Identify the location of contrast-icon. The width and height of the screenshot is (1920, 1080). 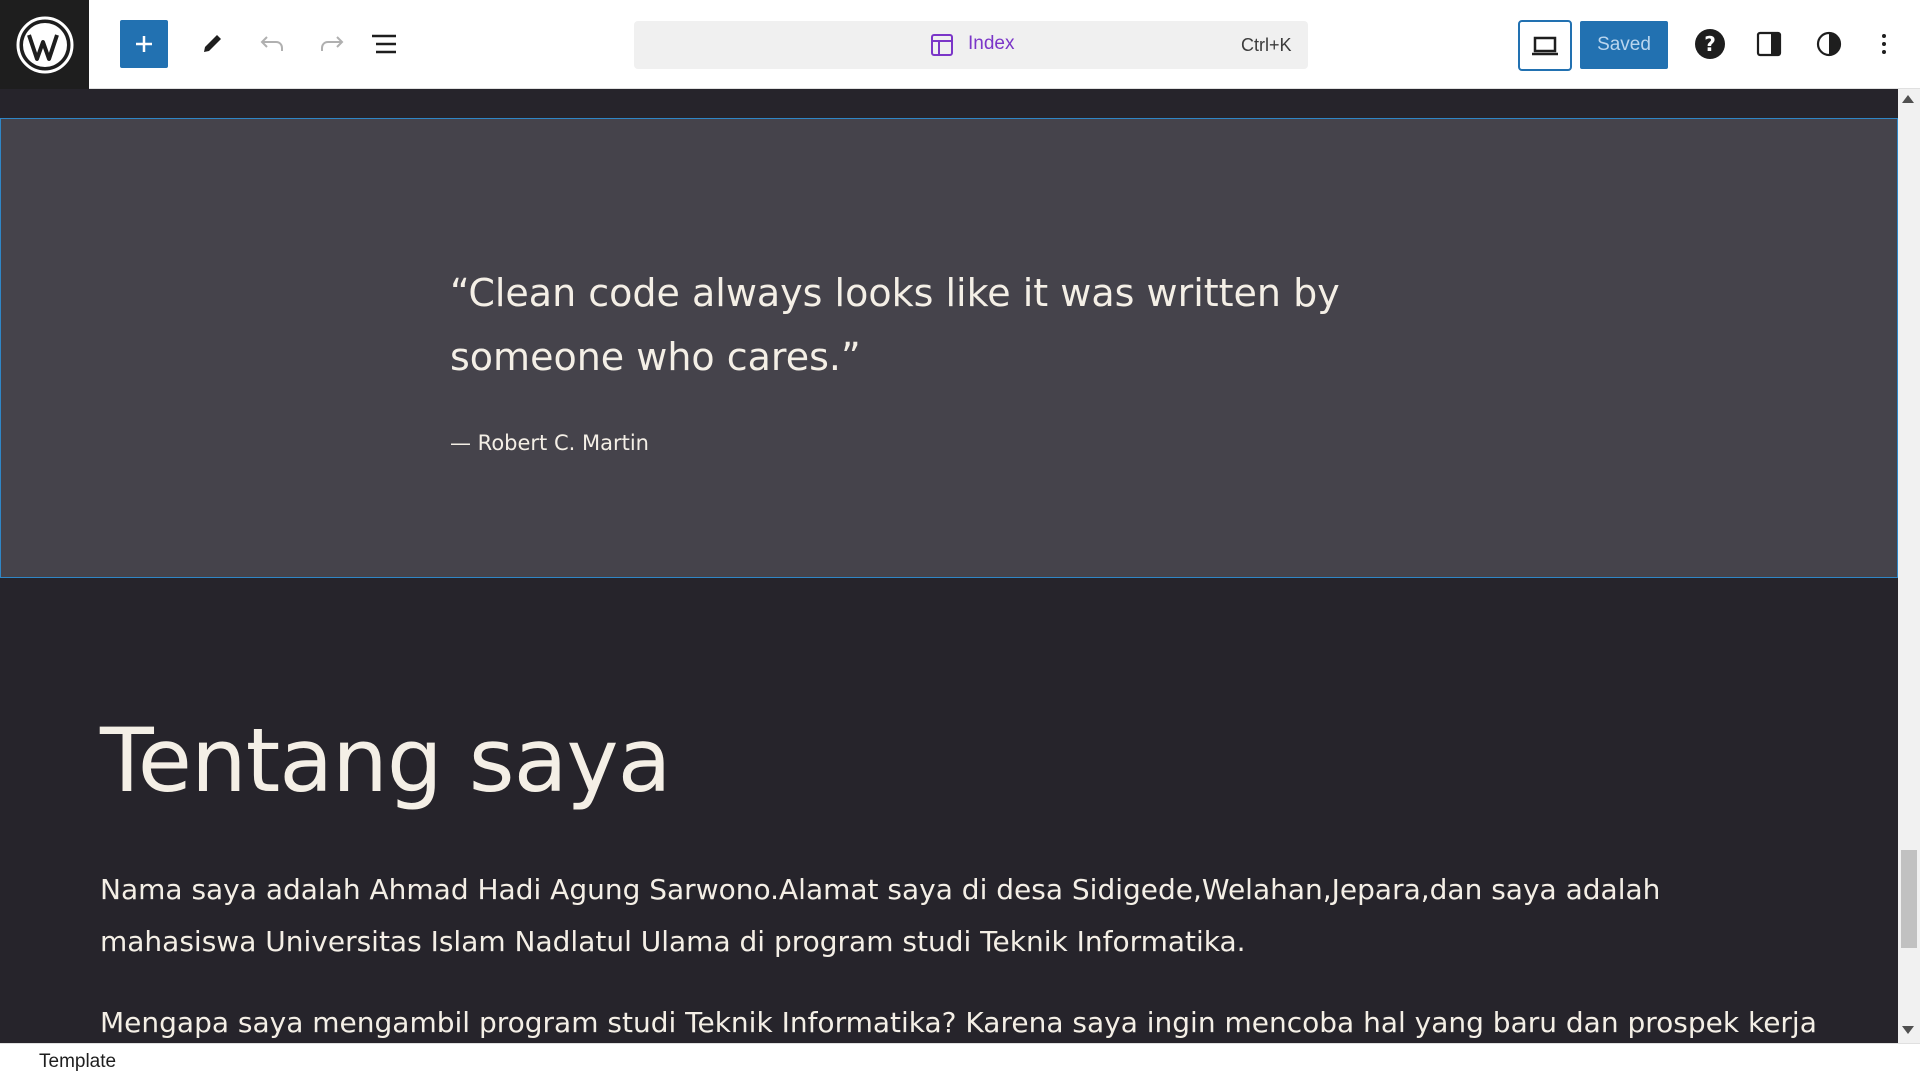
(1829, 44).